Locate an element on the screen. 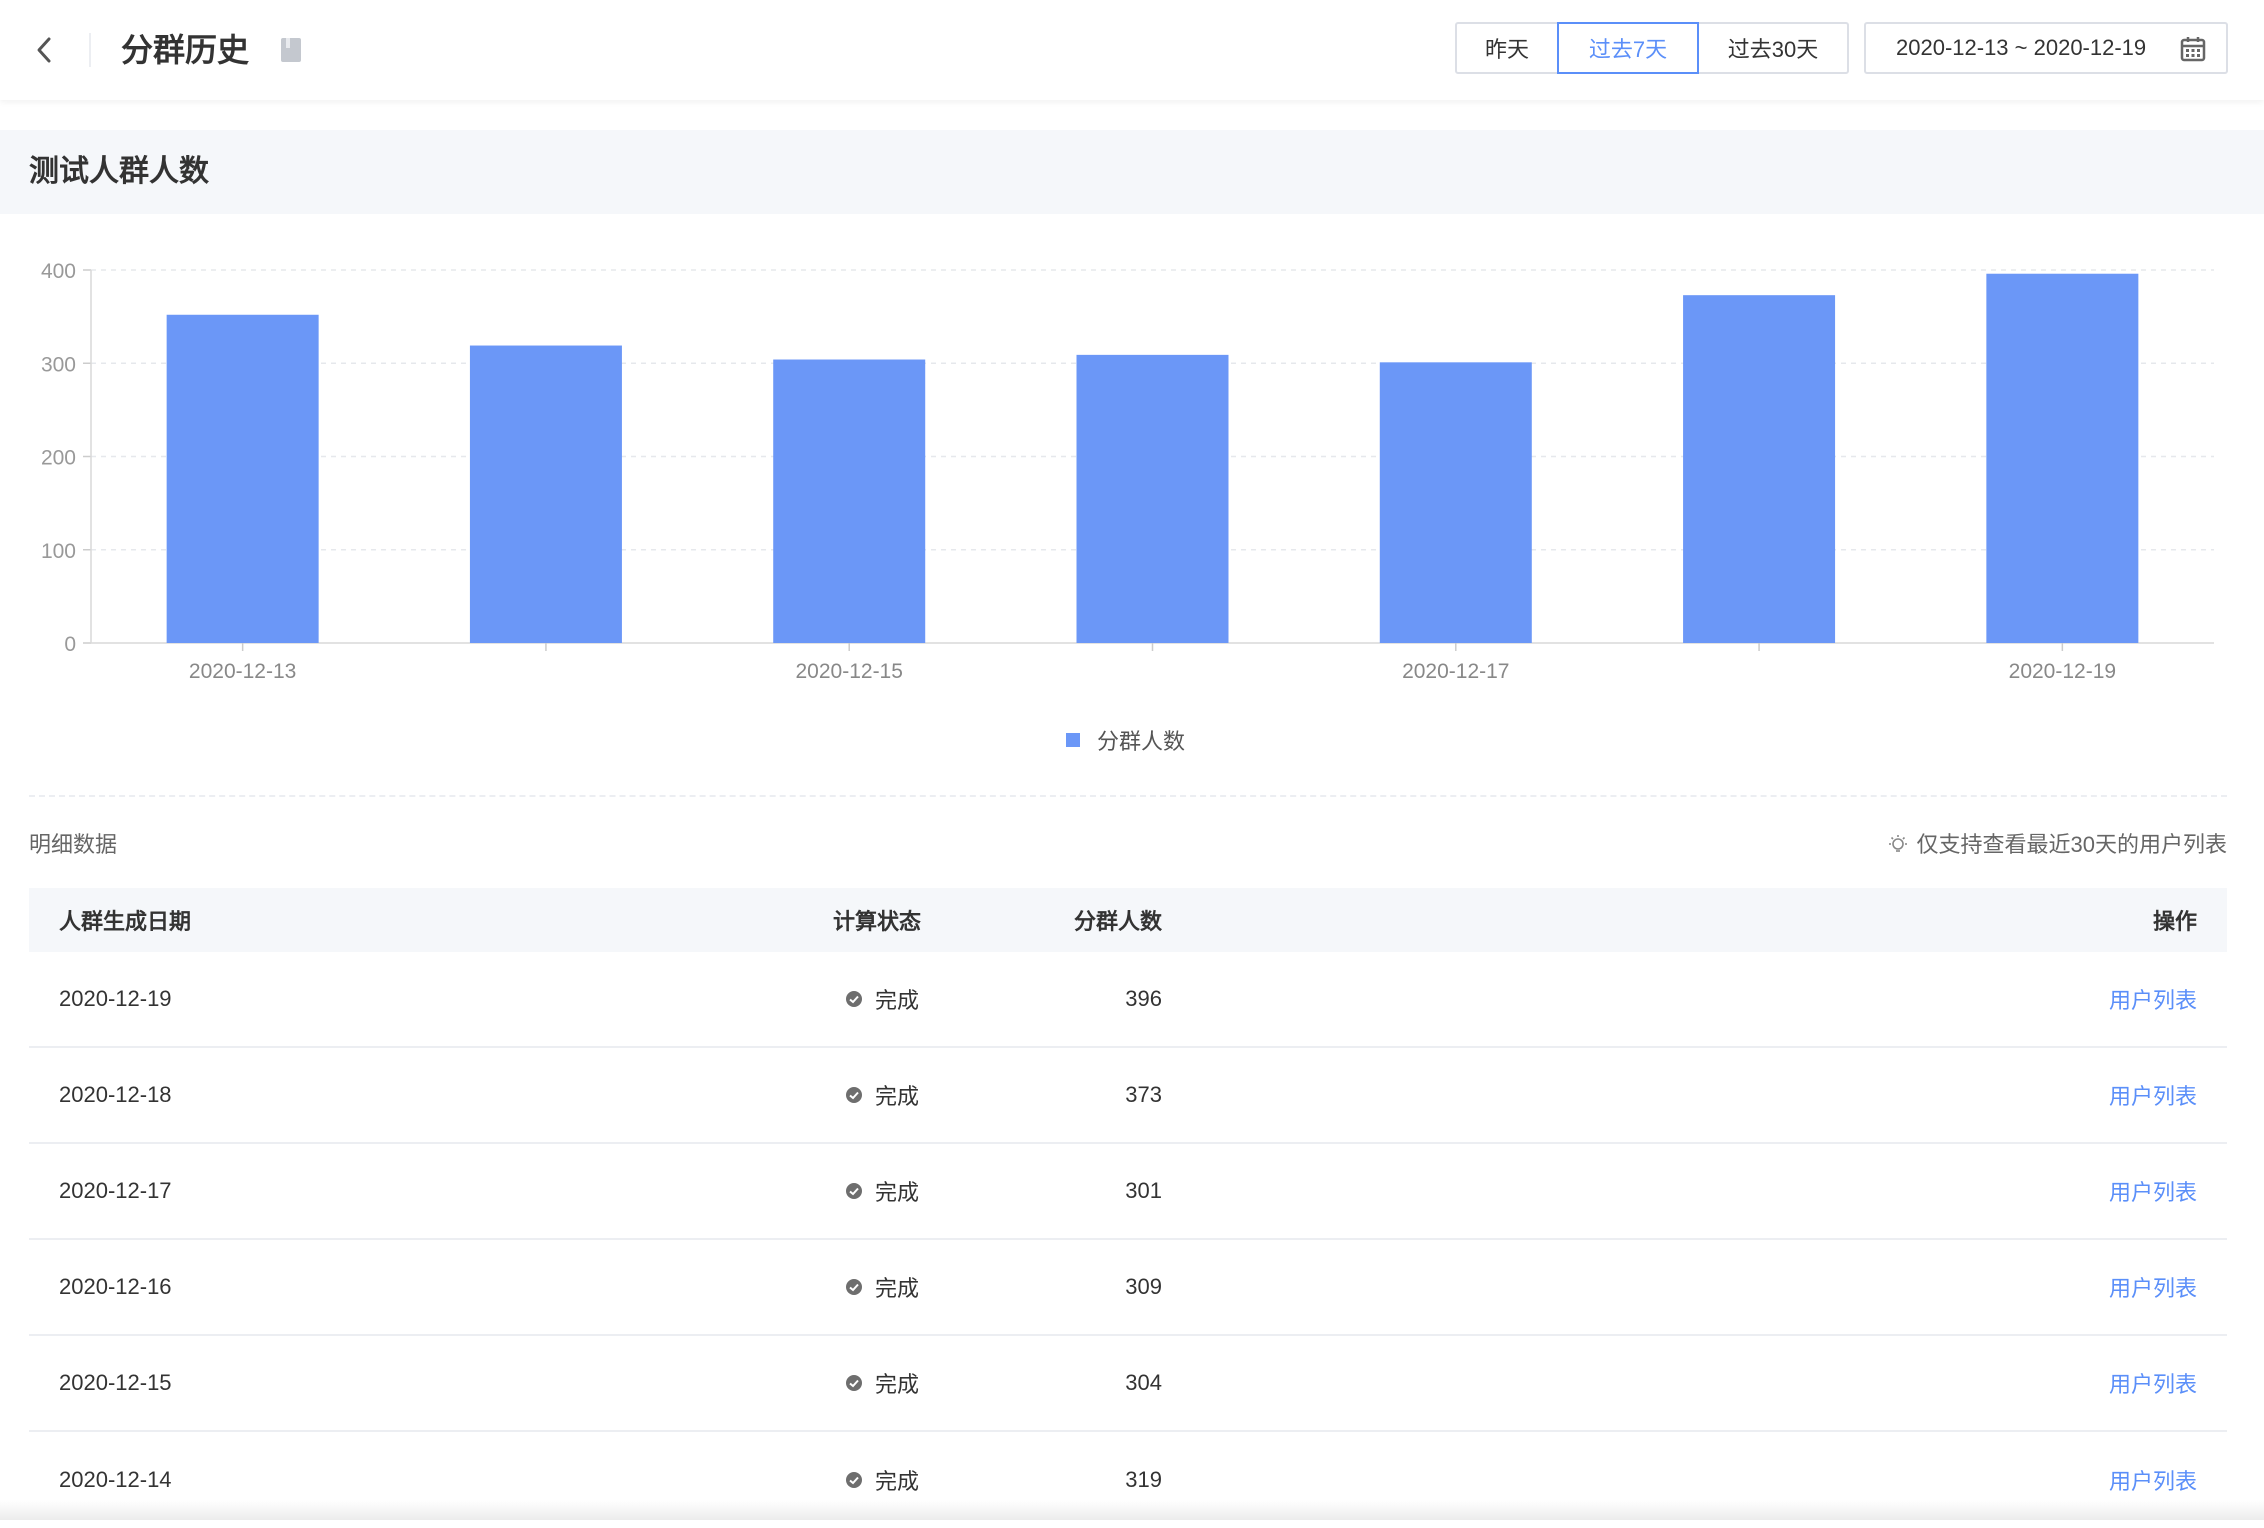 This screenshot has height=1528, width=2264. bottom-shadow is located at coordinates (1132, 1510).